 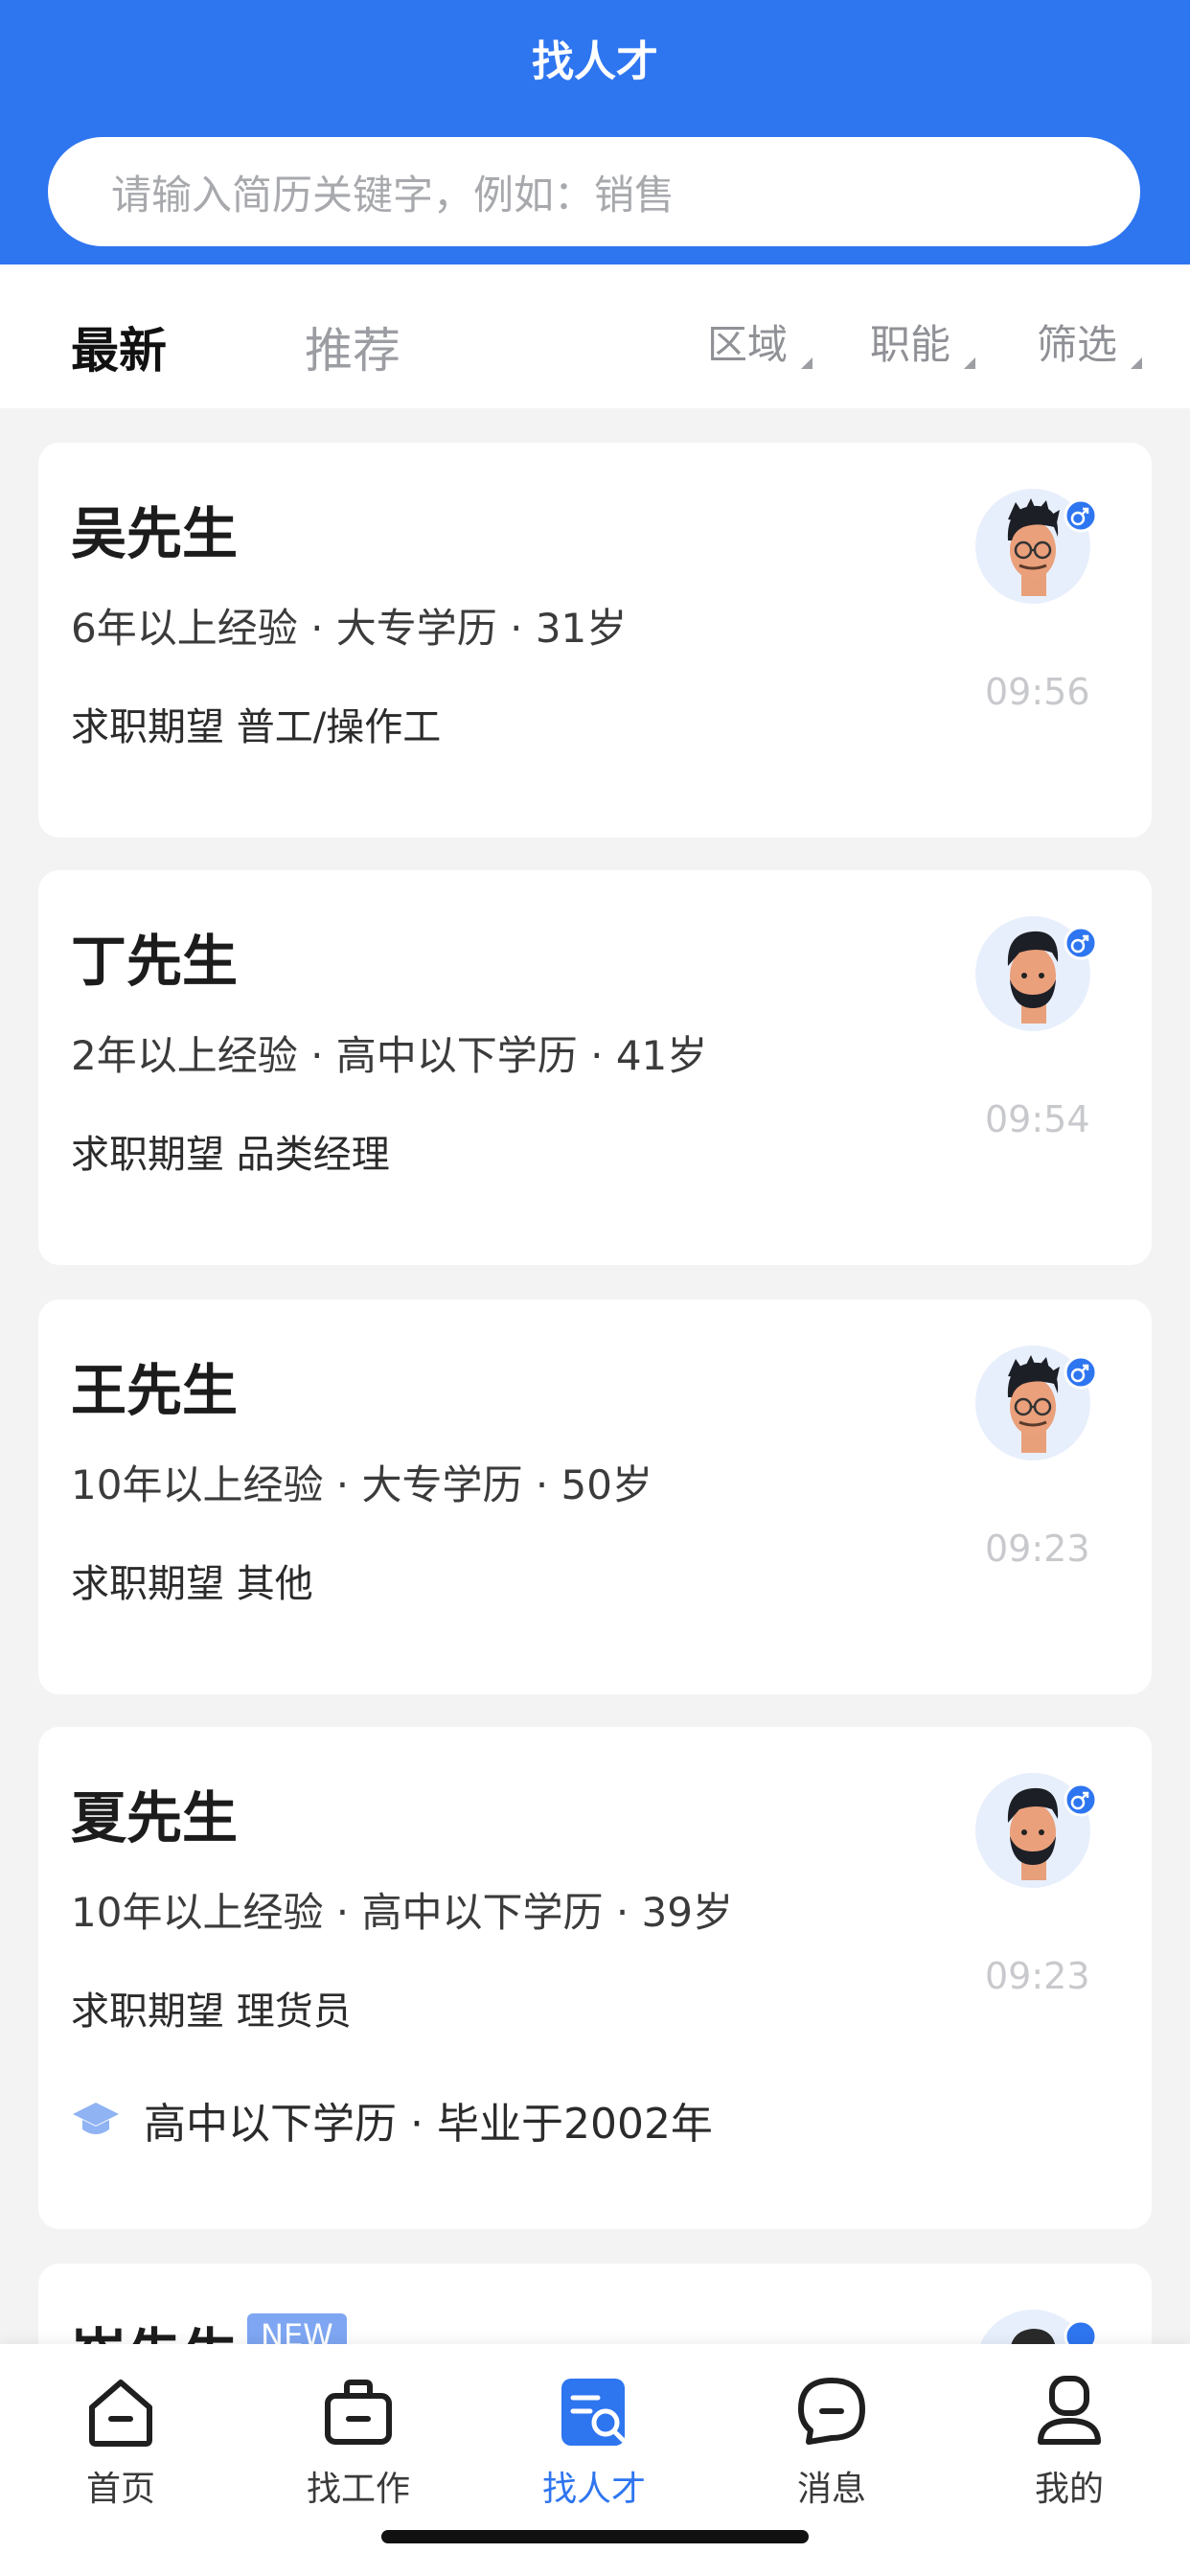 What do you see at coordinates (155, 1390) in the screenshot?
I see `candidate-name: 王先生` at bounding box center [155, 1390].